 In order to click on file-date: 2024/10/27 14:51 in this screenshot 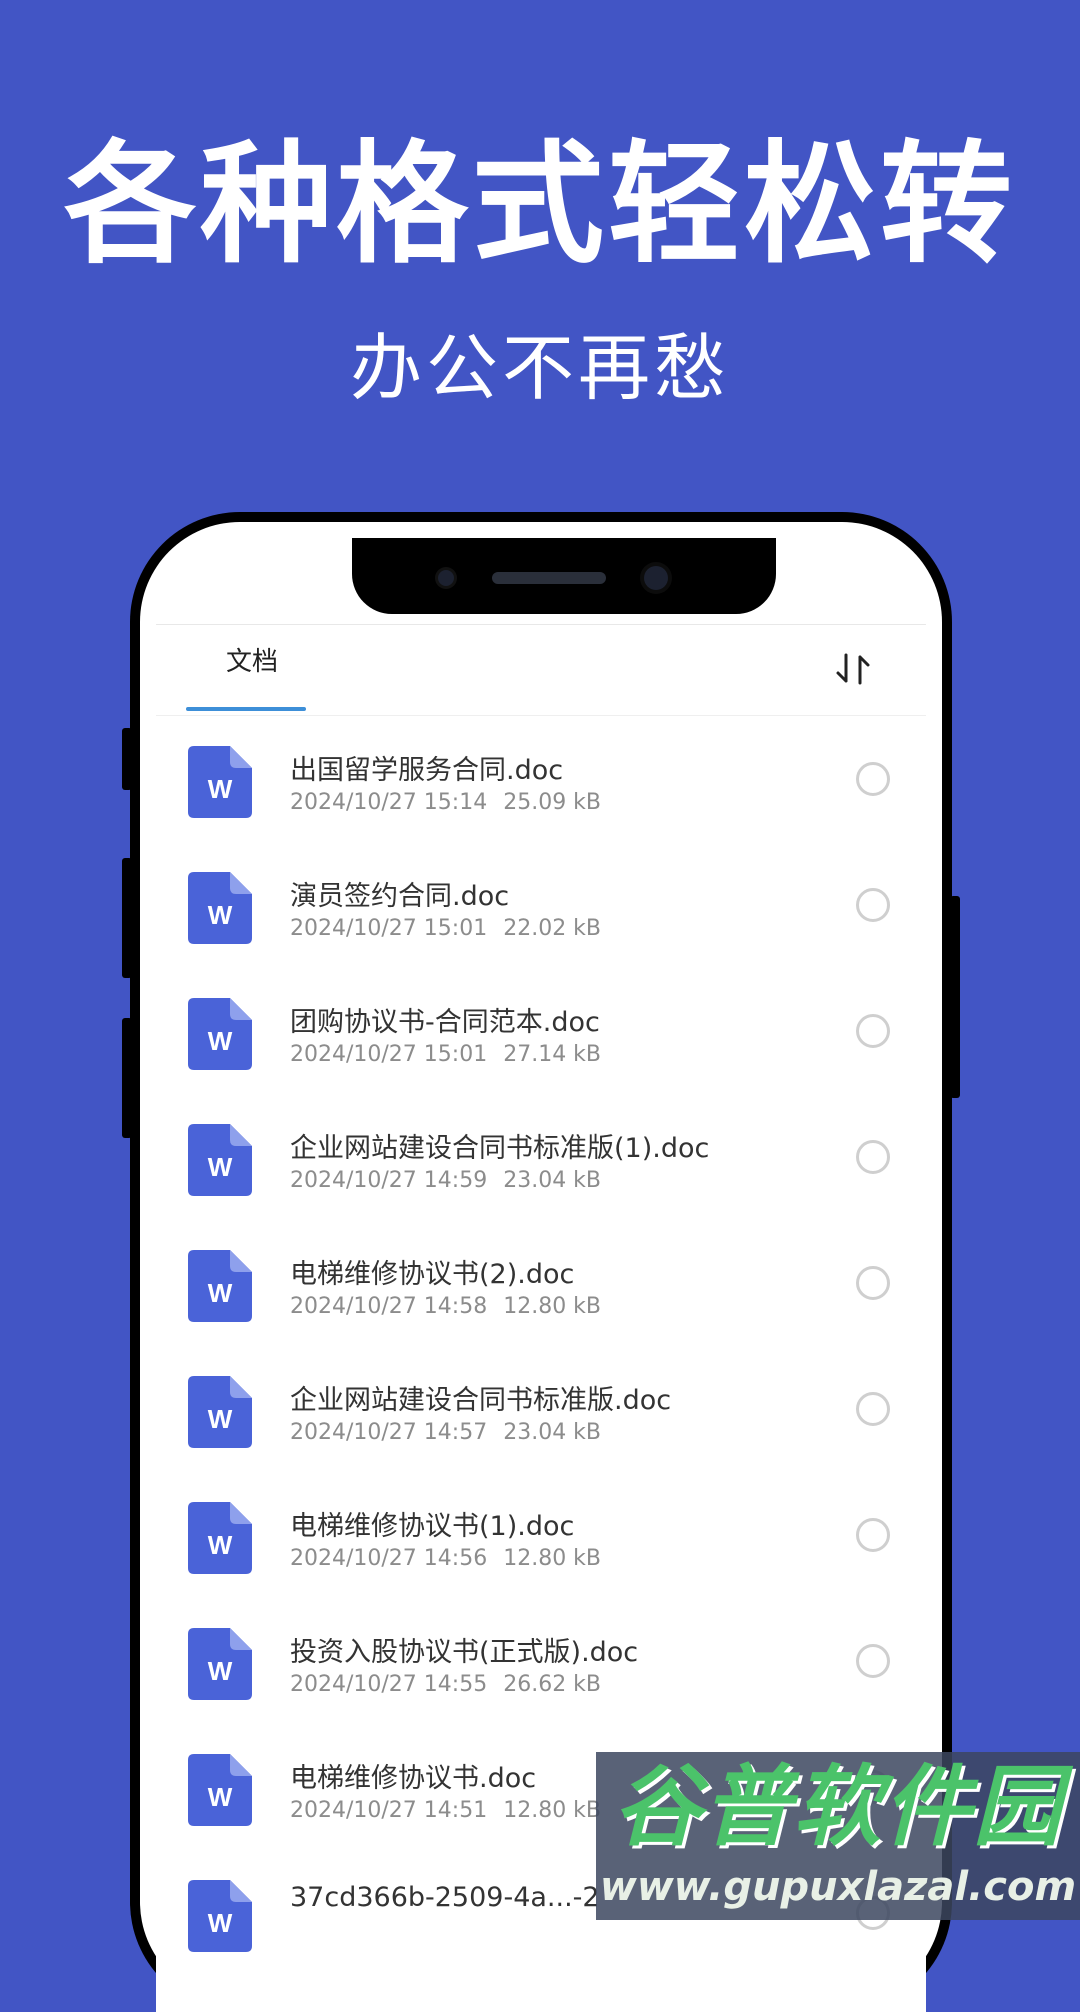, I will do `click(389, 1810)`.